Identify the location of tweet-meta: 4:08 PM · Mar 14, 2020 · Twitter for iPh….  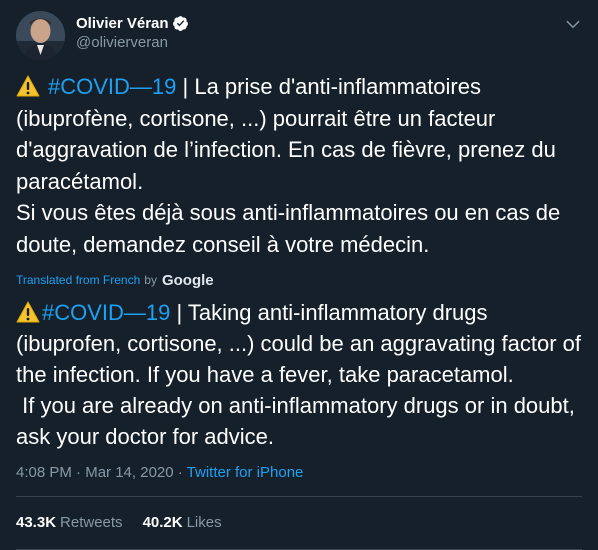
(159, 473).